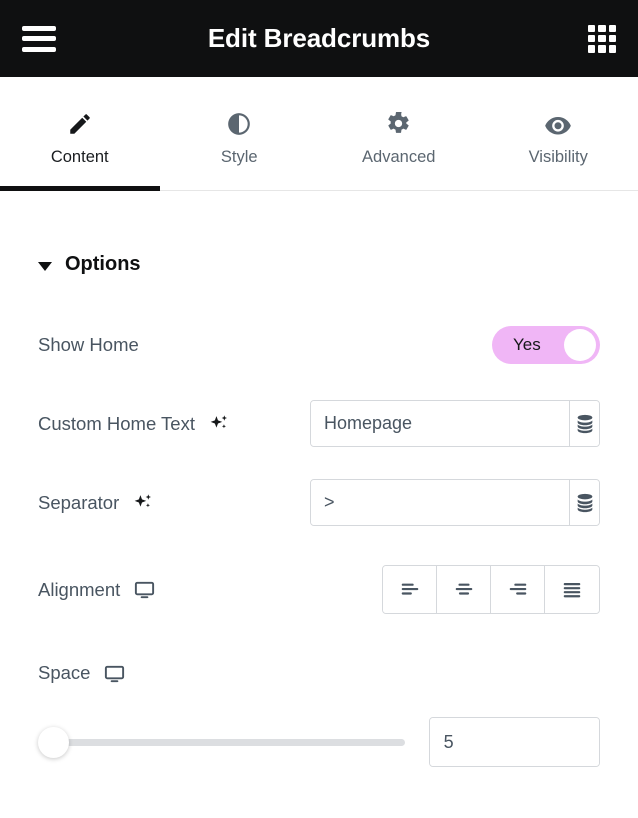 The height and width of the screenshot is (818, 638). I want to click on custom-home-text-label: Custom Home Text, so click(134, 424).